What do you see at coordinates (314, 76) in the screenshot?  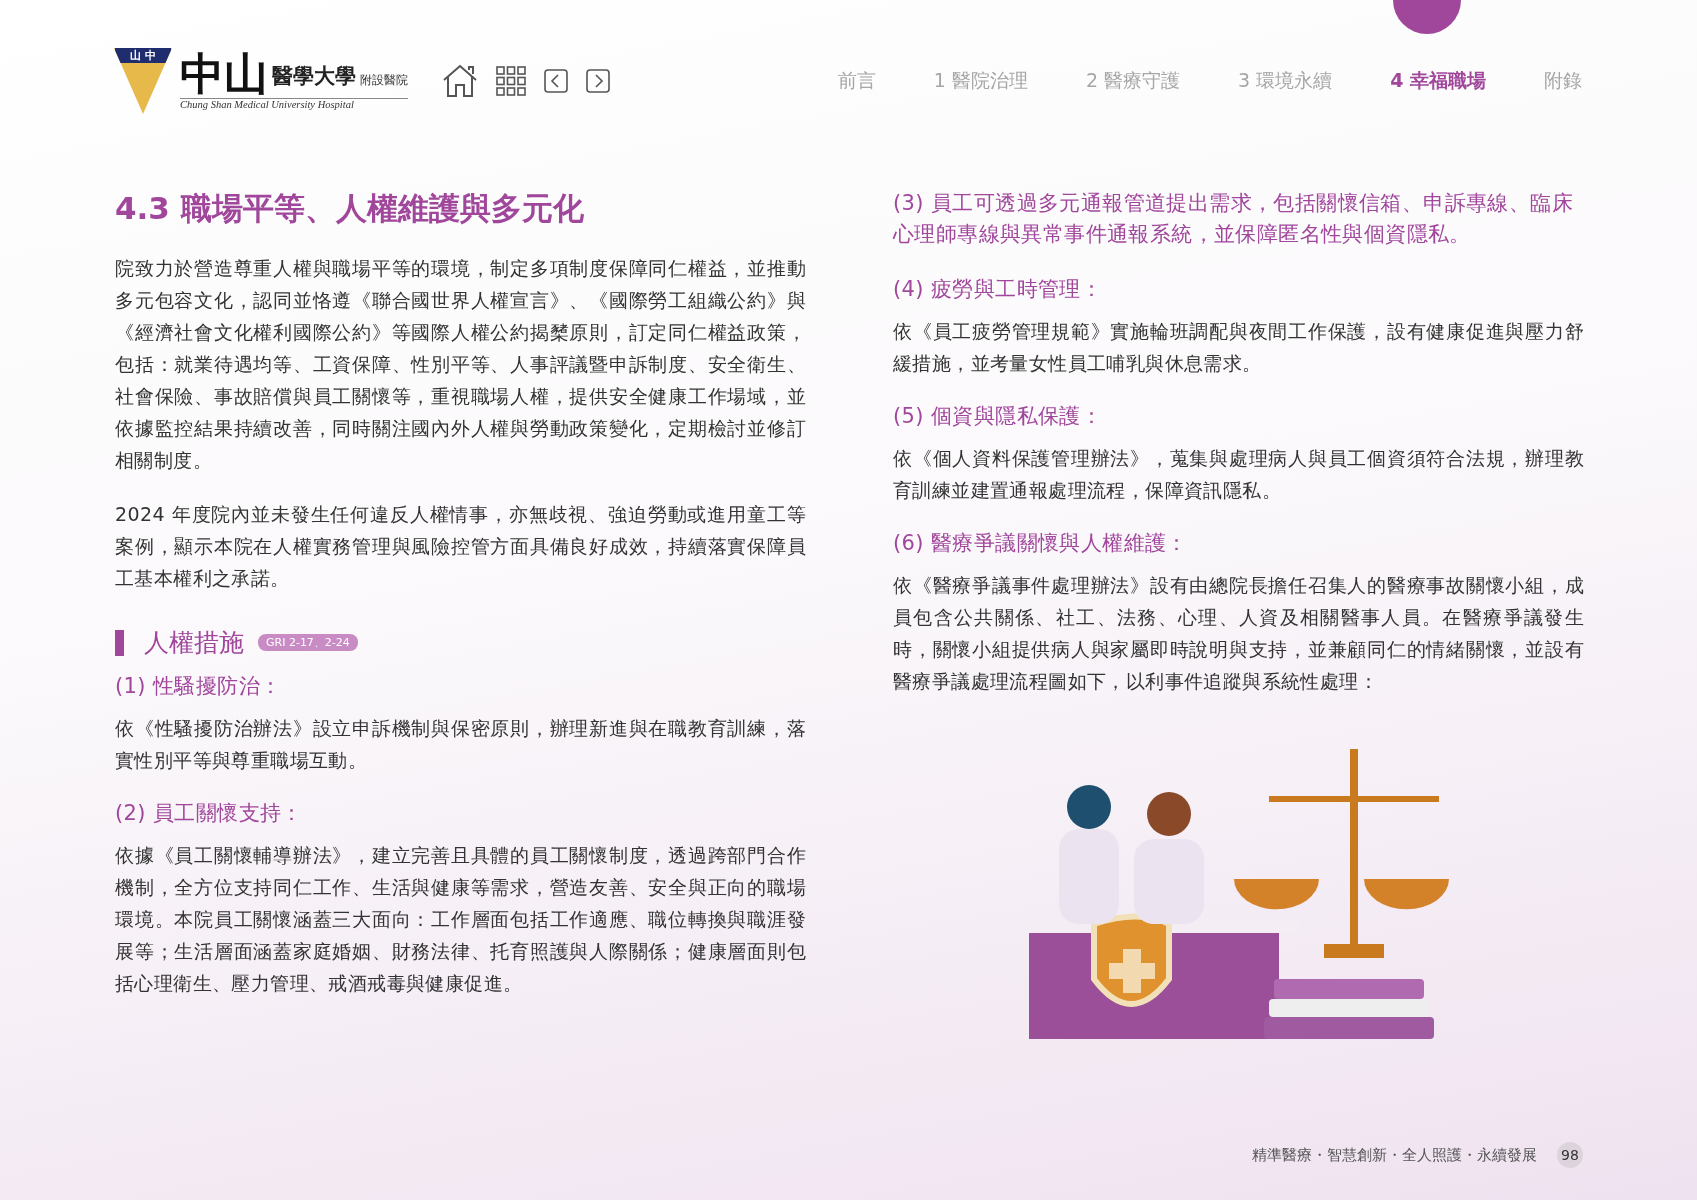 I see `logo-name: 醫學大學` at bounding box center [314, 76].